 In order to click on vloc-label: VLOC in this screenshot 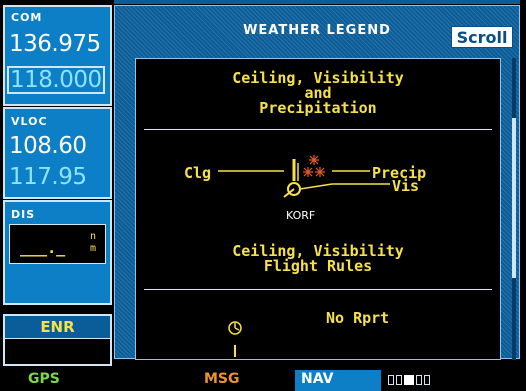, I will do `click(29, 121)`.